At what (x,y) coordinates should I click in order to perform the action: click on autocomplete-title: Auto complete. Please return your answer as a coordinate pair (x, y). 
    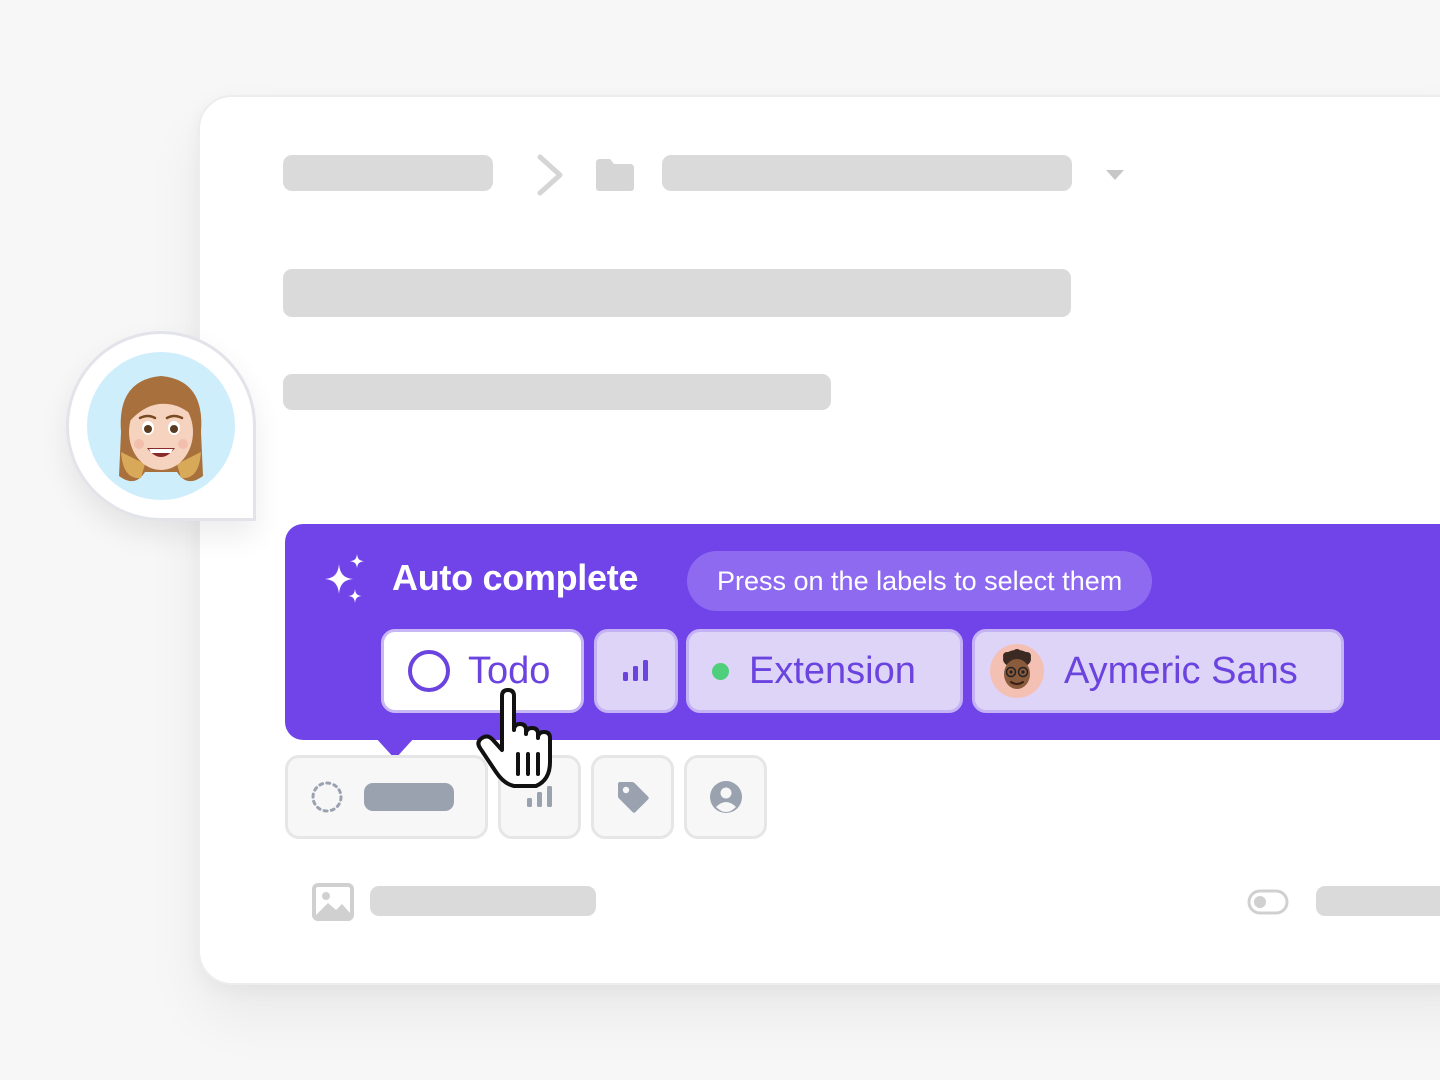
    Looking at the image, I should click on (515, 577).